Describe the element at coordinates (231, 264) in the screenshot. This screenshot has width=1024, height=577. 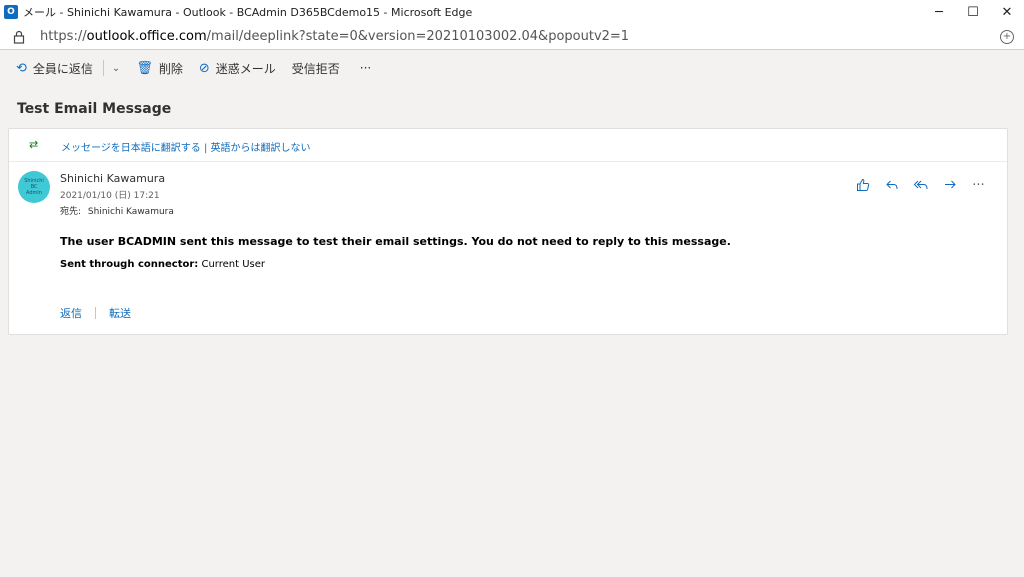
I see `connector-value: Current User` at that location.